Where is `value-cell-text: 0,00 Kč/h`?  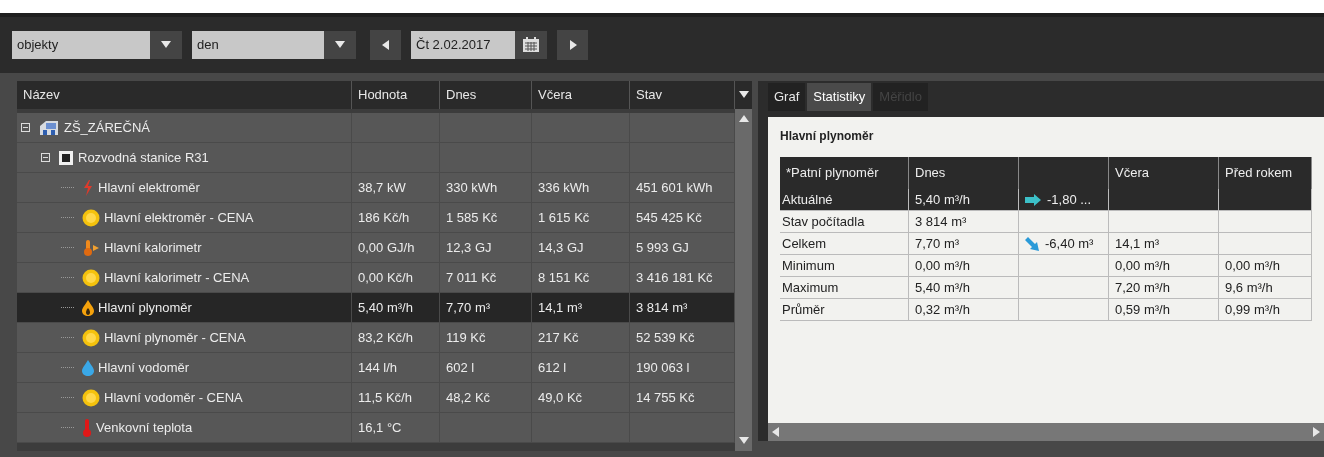
value-cell-text: 0,00 Kč/h is located at coordinates (385, 277).